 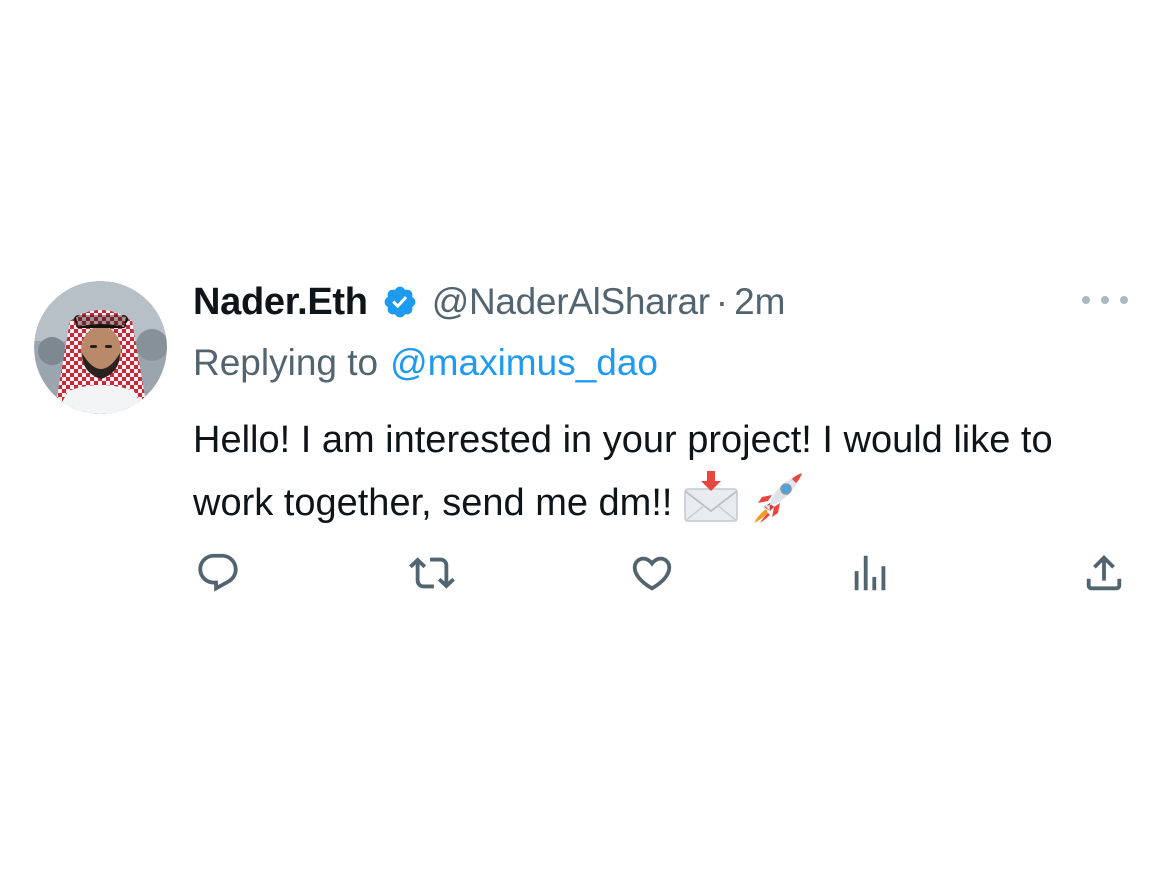 I want to click on analytics-bars-icon, so click(x=870, y=573).